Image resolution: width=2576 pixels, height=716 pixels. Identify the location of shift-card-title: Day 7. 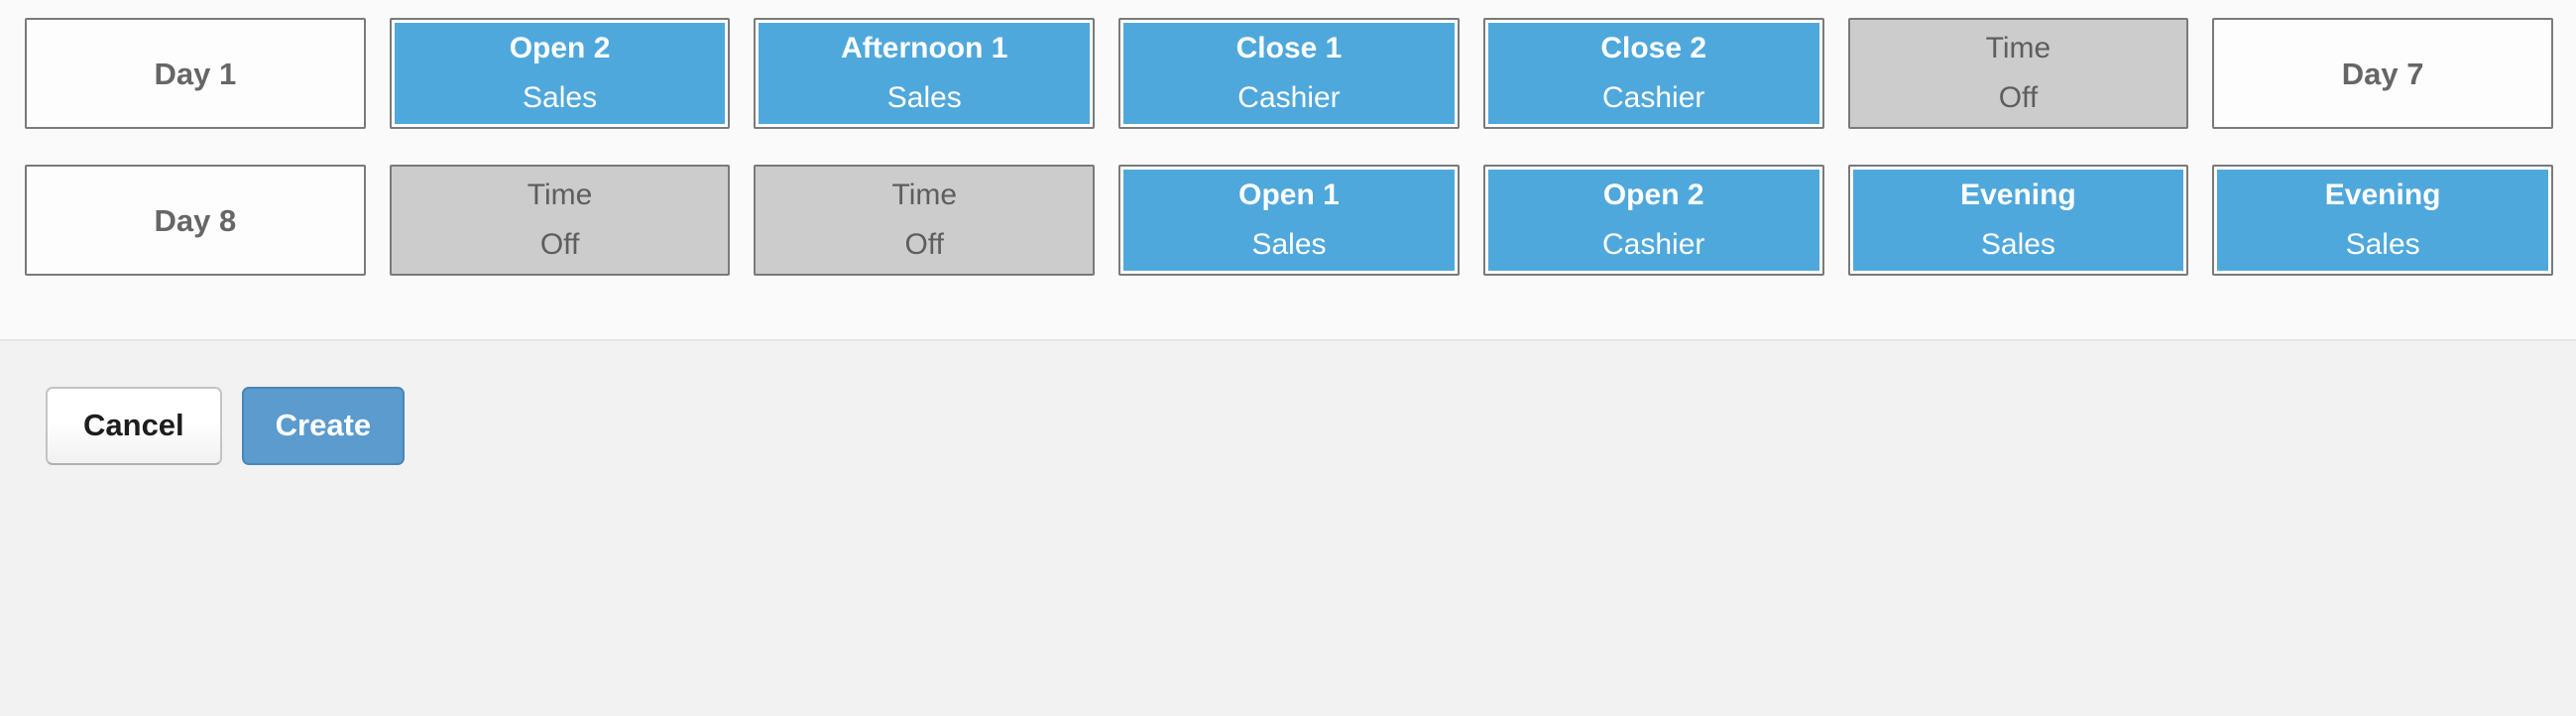
(2382, 73).